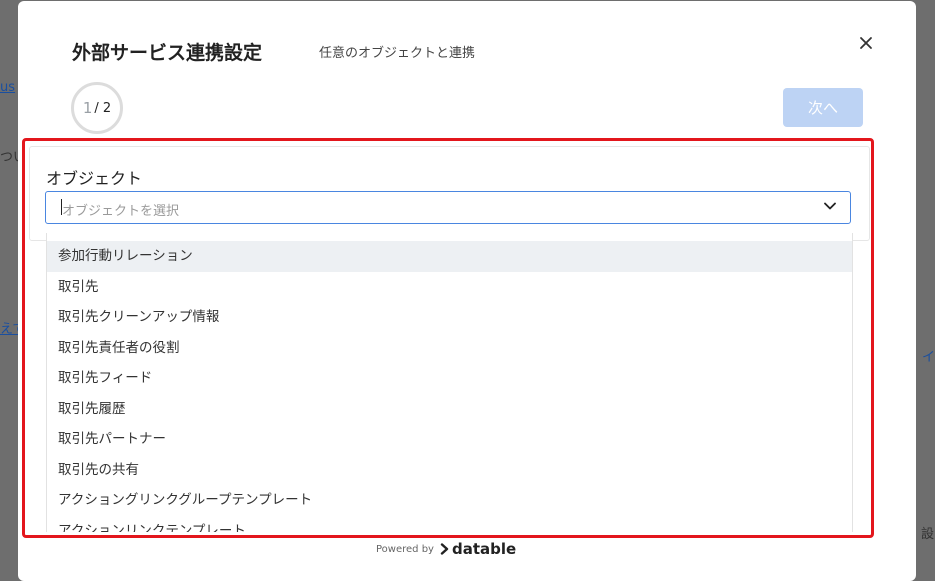  What do you see at coordinates (8, 87) in the screenshot?
I see `background-text-fragment: us` at bounding box center [8, 87].